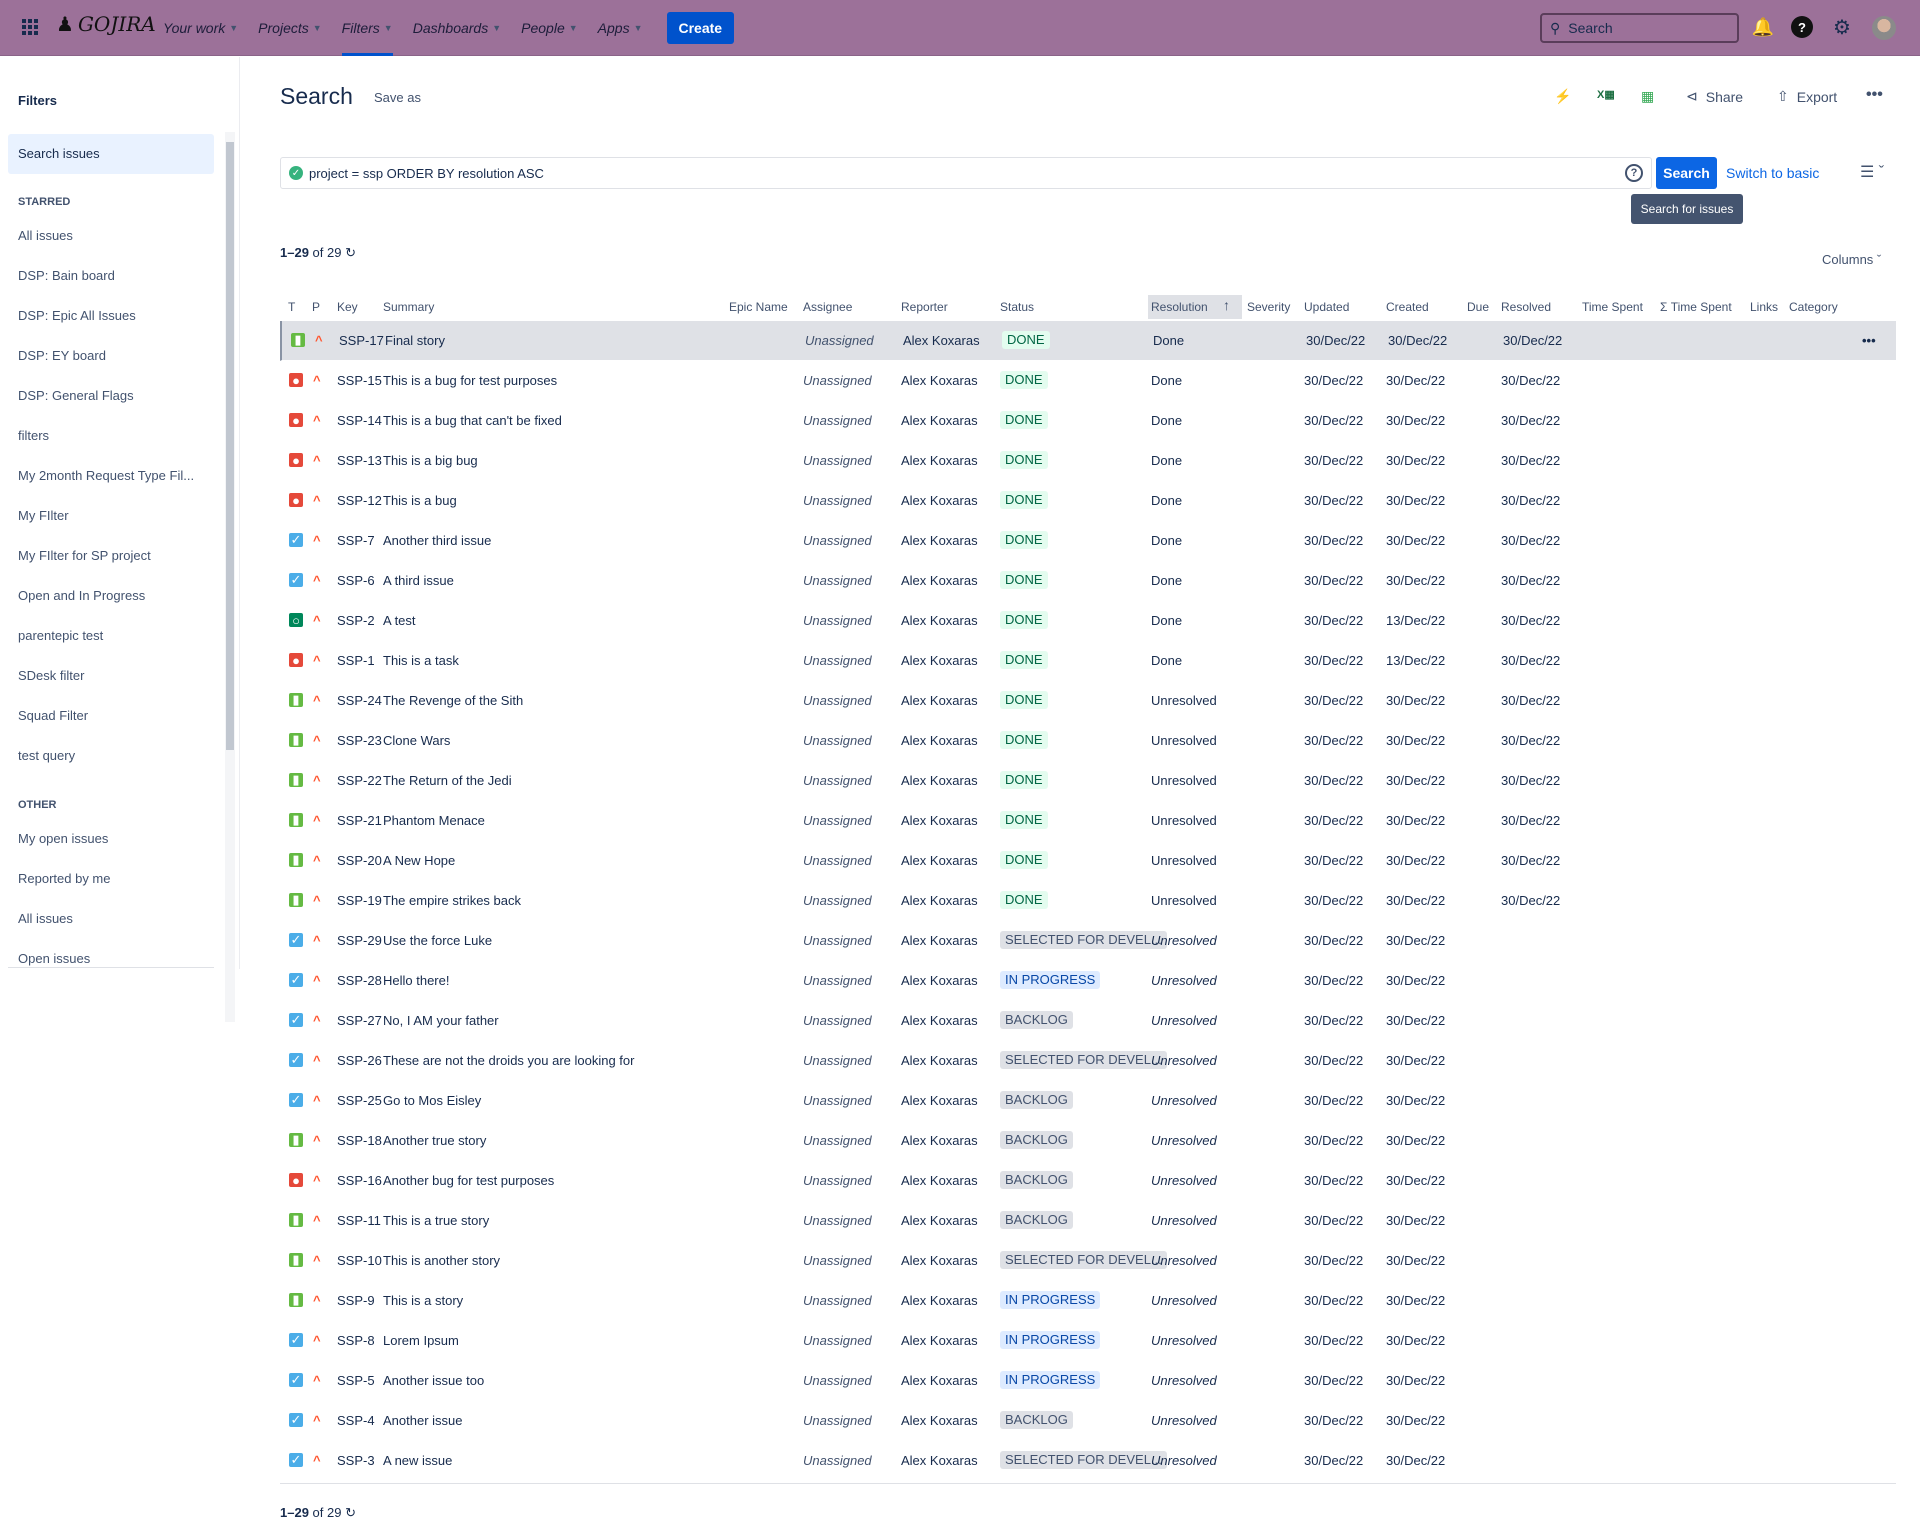 Image resolution: width=1920 pixels, height=1530 pixels. I want to click on issue-key: SSP-7, so click(356, 540).